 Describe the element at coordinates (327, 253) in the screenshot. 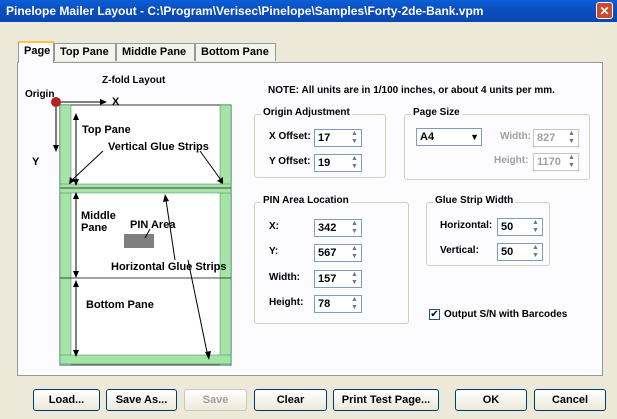

I see `pin-y-value: 567` at that location.